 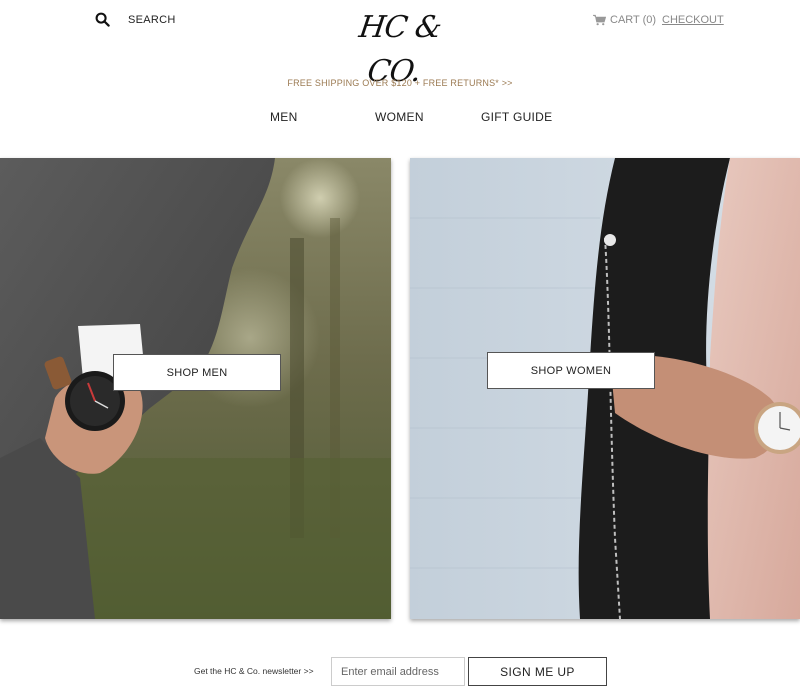 I want to click on nav-item-gift-guide: GIFT GUIDE, so click(x=516, y=117).